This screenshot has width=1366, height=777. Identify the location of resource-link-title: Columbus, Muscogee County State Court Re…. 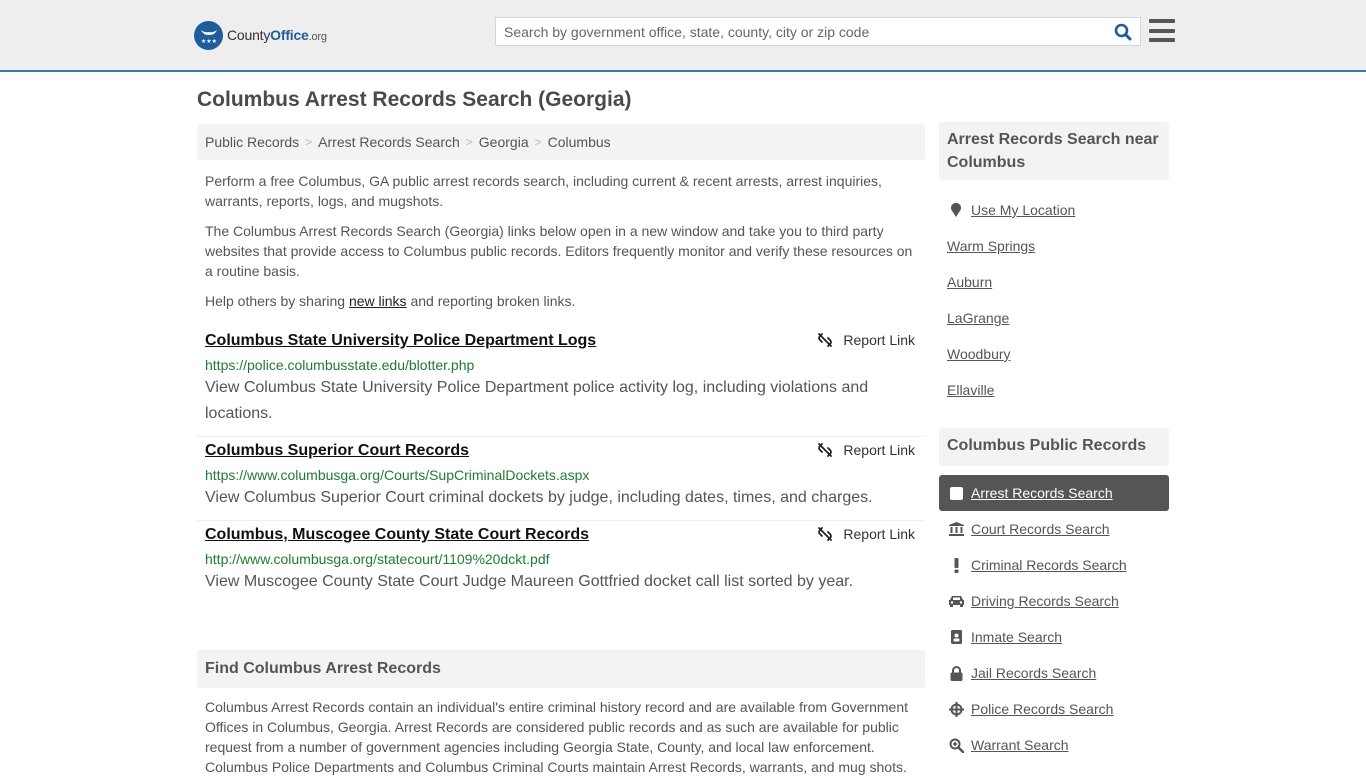
(397, 535).